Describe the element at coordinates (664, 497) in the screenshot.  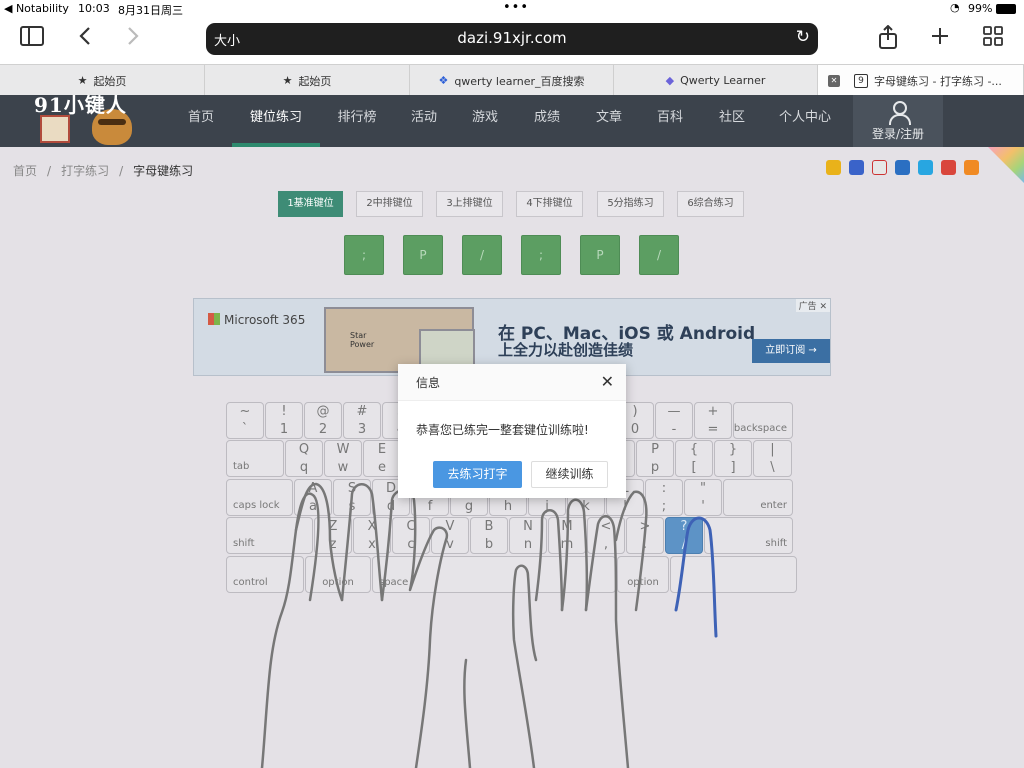
I see `keyboard-key: :;` at that location.